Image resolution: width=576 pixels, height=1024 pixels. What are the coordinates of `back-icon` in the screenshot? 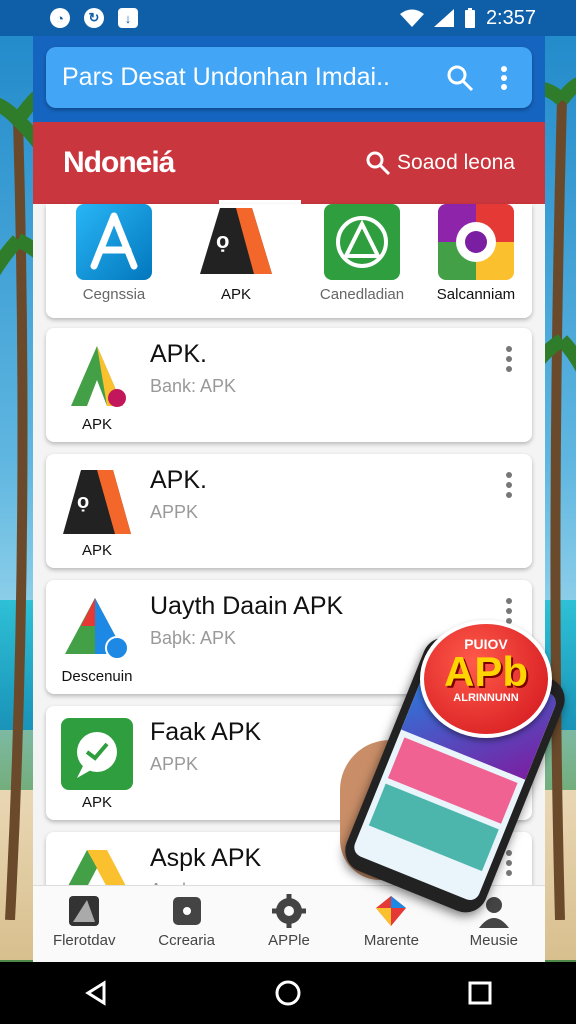 It's located at (96, 993).